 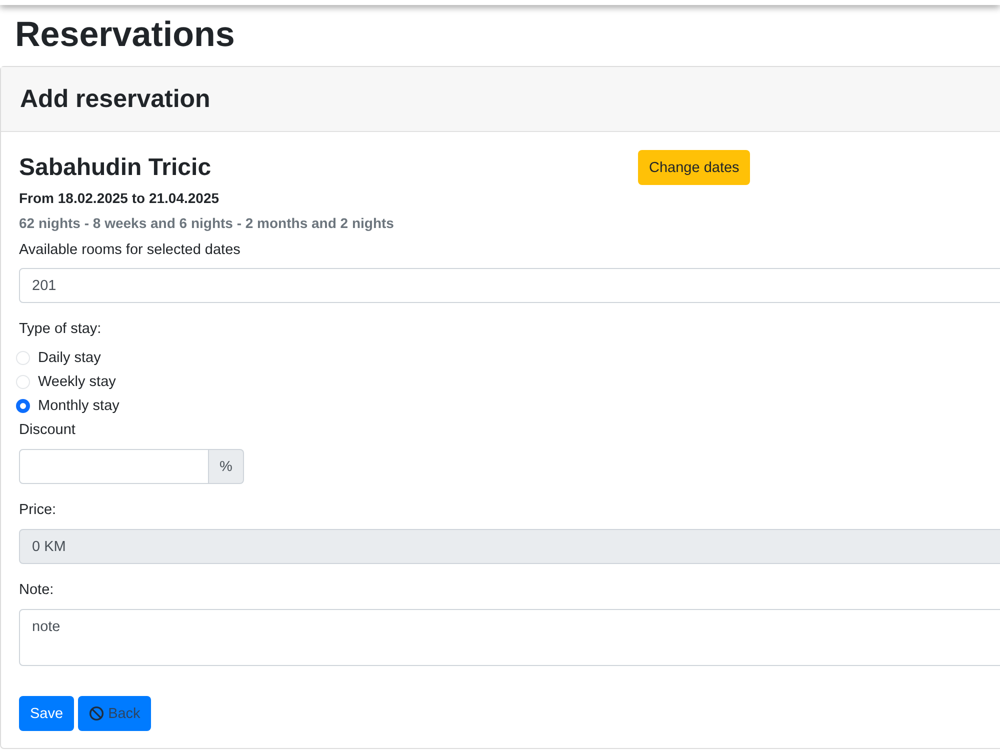 I want to click on card-title: Add reservation, so click(x=115, y=99).